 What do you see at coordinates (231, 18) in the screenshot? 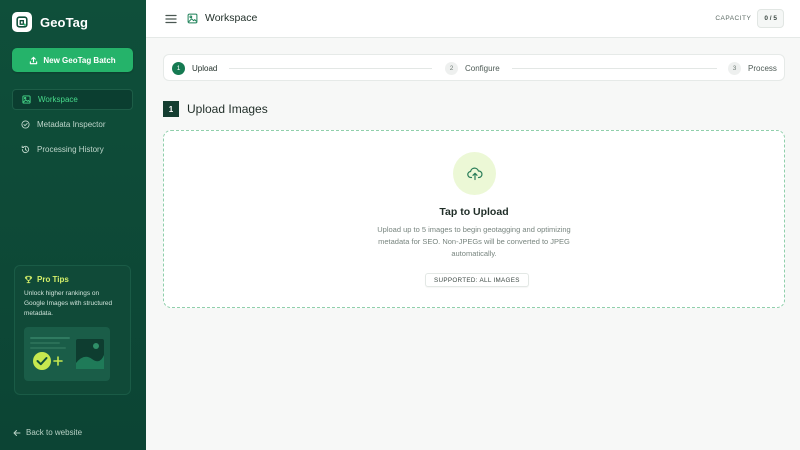
I see `page-title: Workspace` at bounding box center [231, 18].